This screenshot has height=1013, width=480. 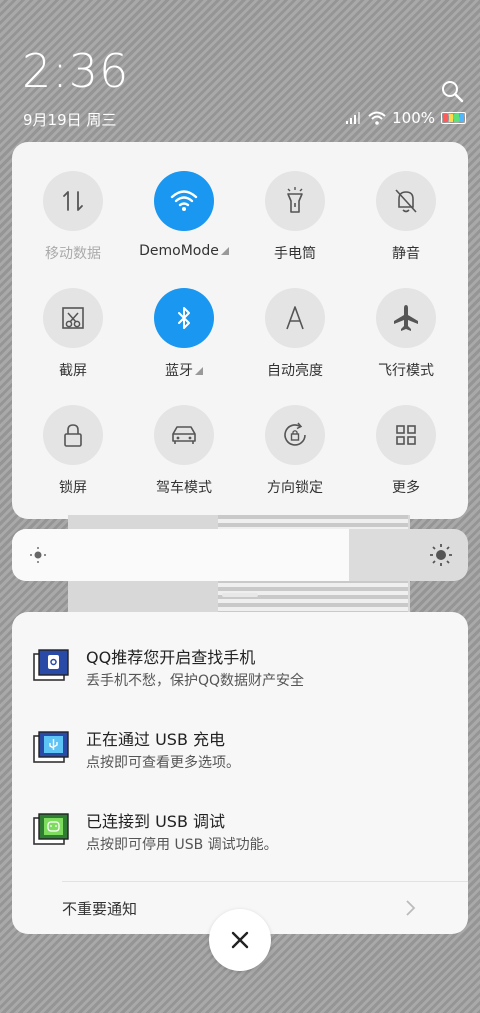 I want to click on quick-tile-car: 驾车模式, so click(x=184, y=451).